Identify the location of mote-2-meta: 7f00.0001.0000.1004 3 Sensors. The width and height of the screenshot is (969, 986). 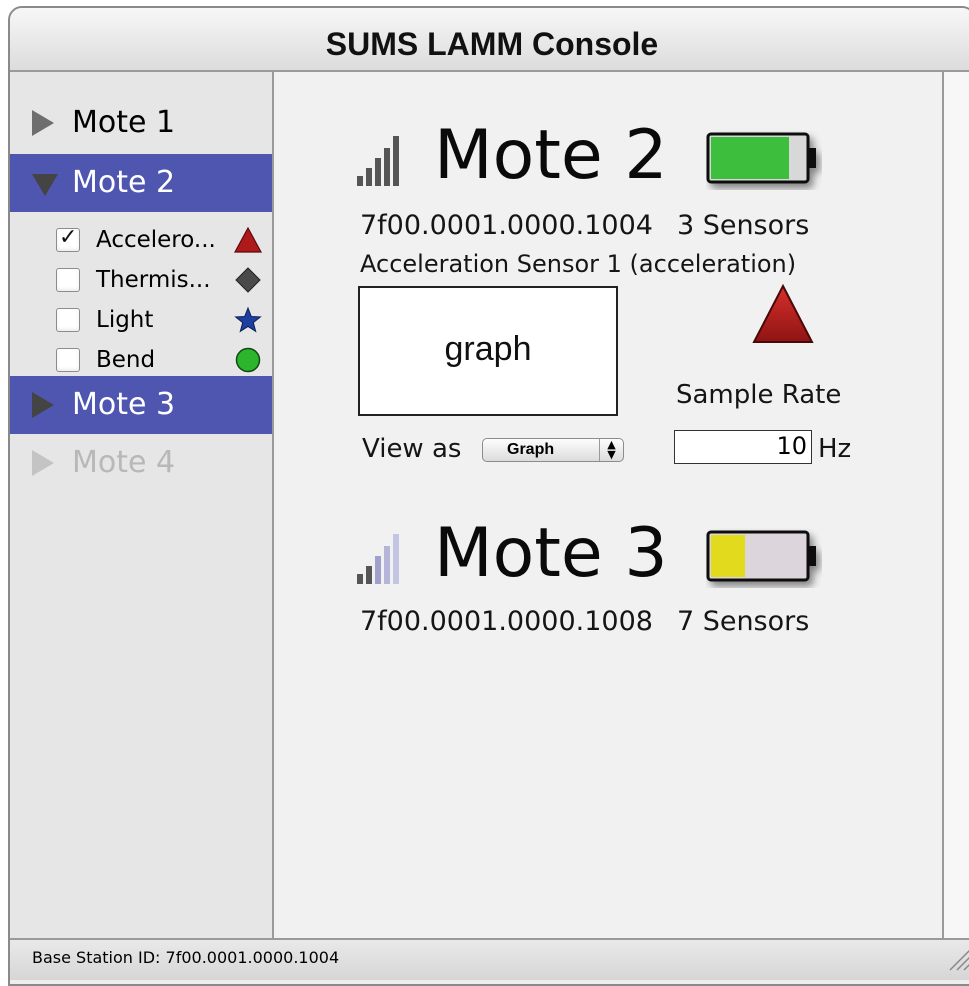
(584, 225).